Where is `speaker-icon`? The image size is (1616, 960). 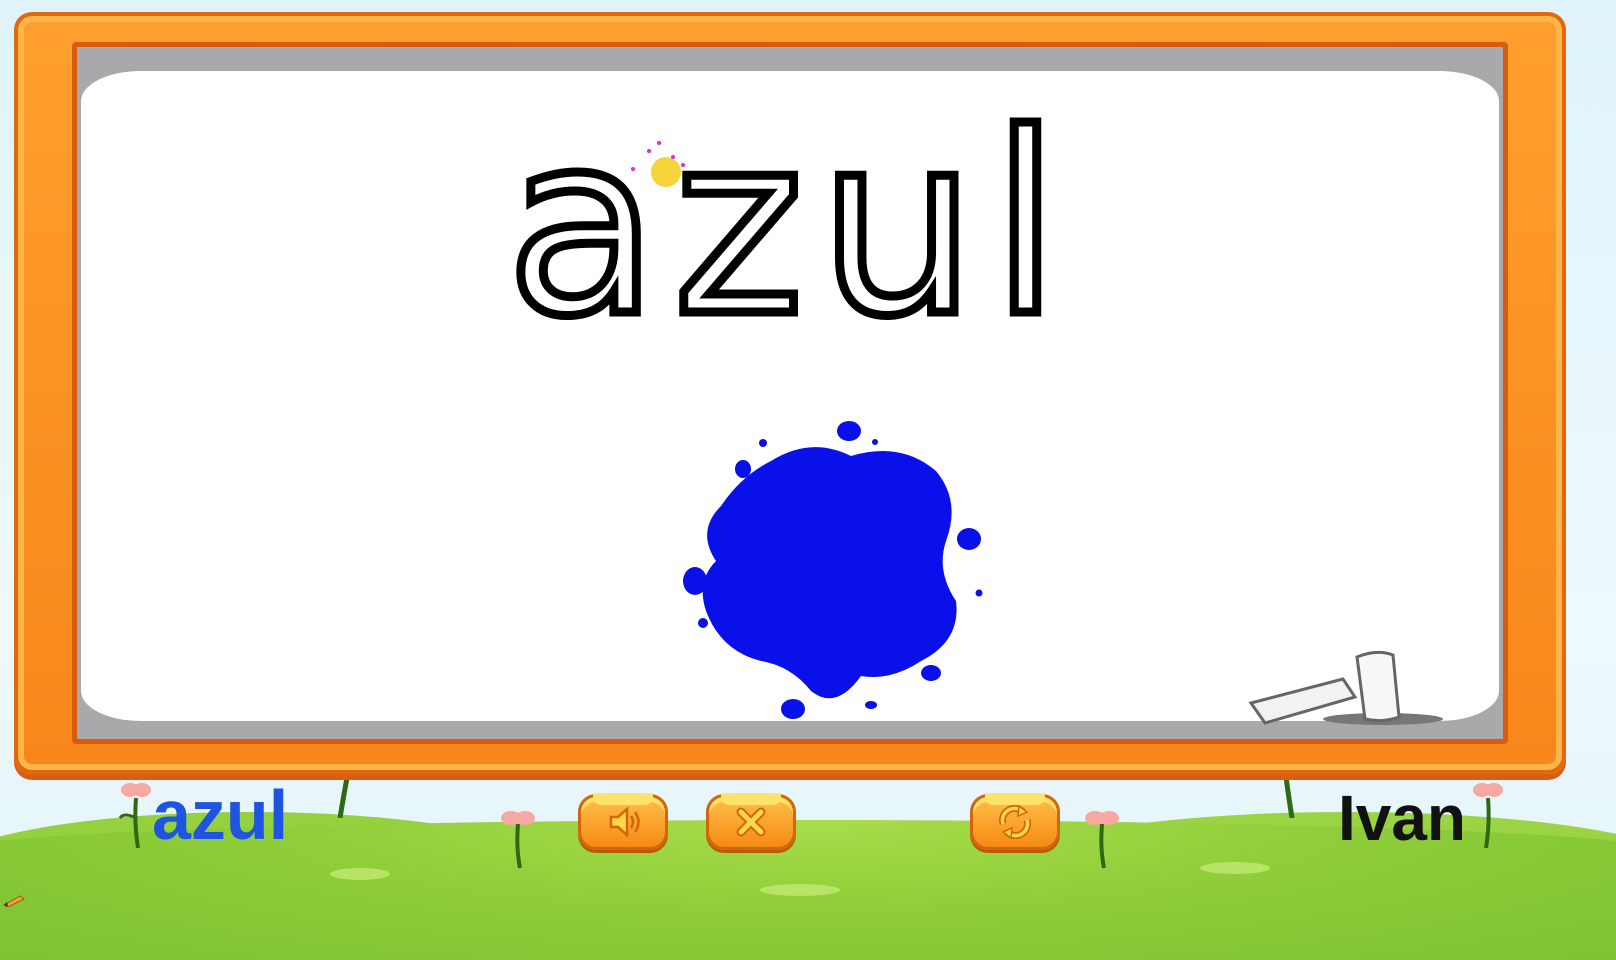
speaker-icon is located at coordinates (624, 822).